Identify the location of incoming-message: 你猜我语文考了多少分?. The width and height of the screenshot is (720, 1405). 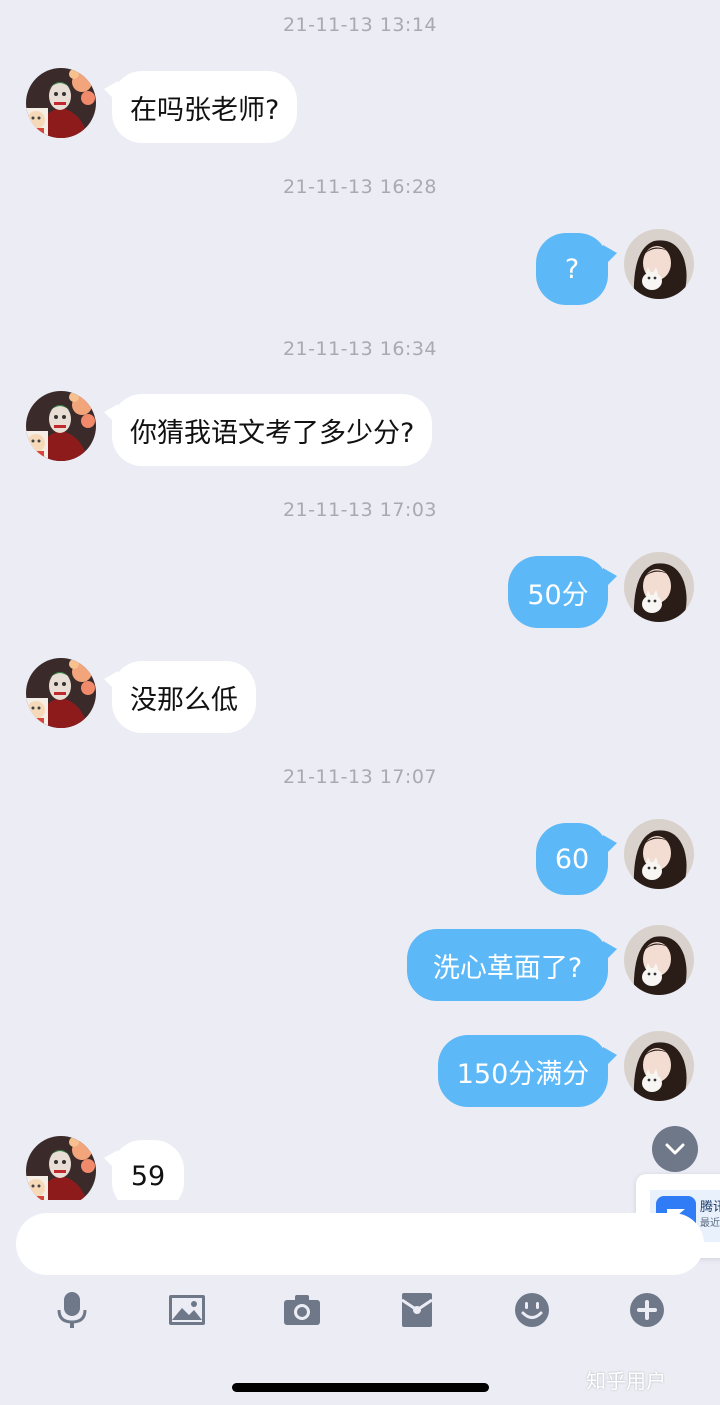
(268, 430).